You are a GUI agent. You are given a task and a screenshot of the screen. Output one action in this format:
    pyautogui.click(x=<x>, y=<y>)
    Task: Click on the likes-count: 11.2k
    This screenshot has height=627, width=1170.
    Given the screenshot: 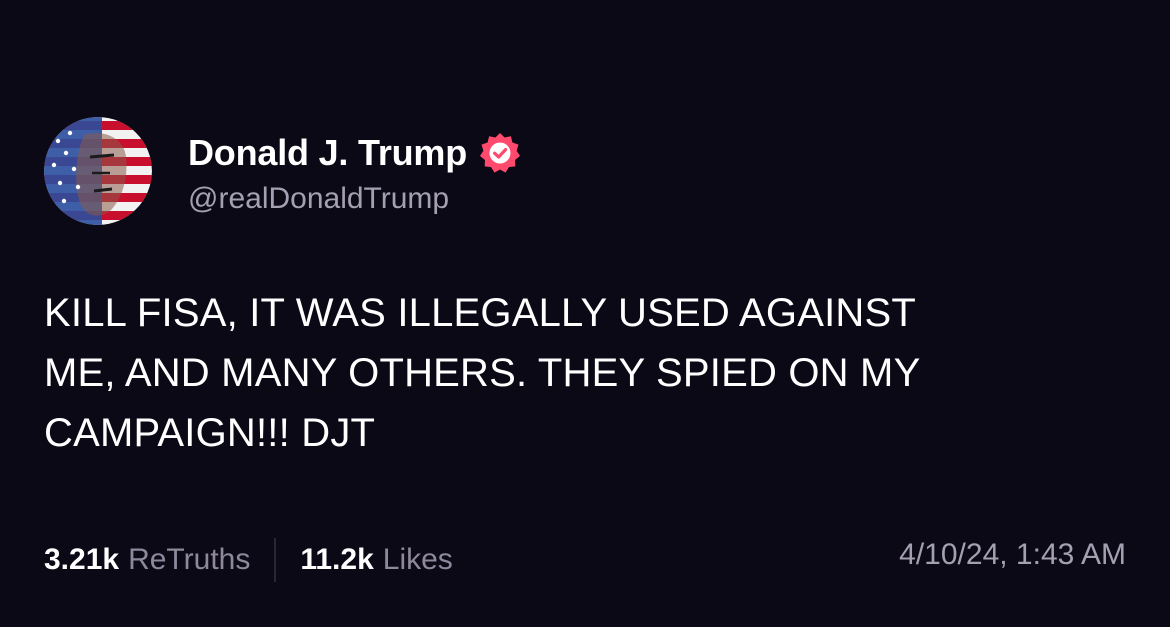 What is the action you would take?
    pyautogui.click(x=337, y=559)
    